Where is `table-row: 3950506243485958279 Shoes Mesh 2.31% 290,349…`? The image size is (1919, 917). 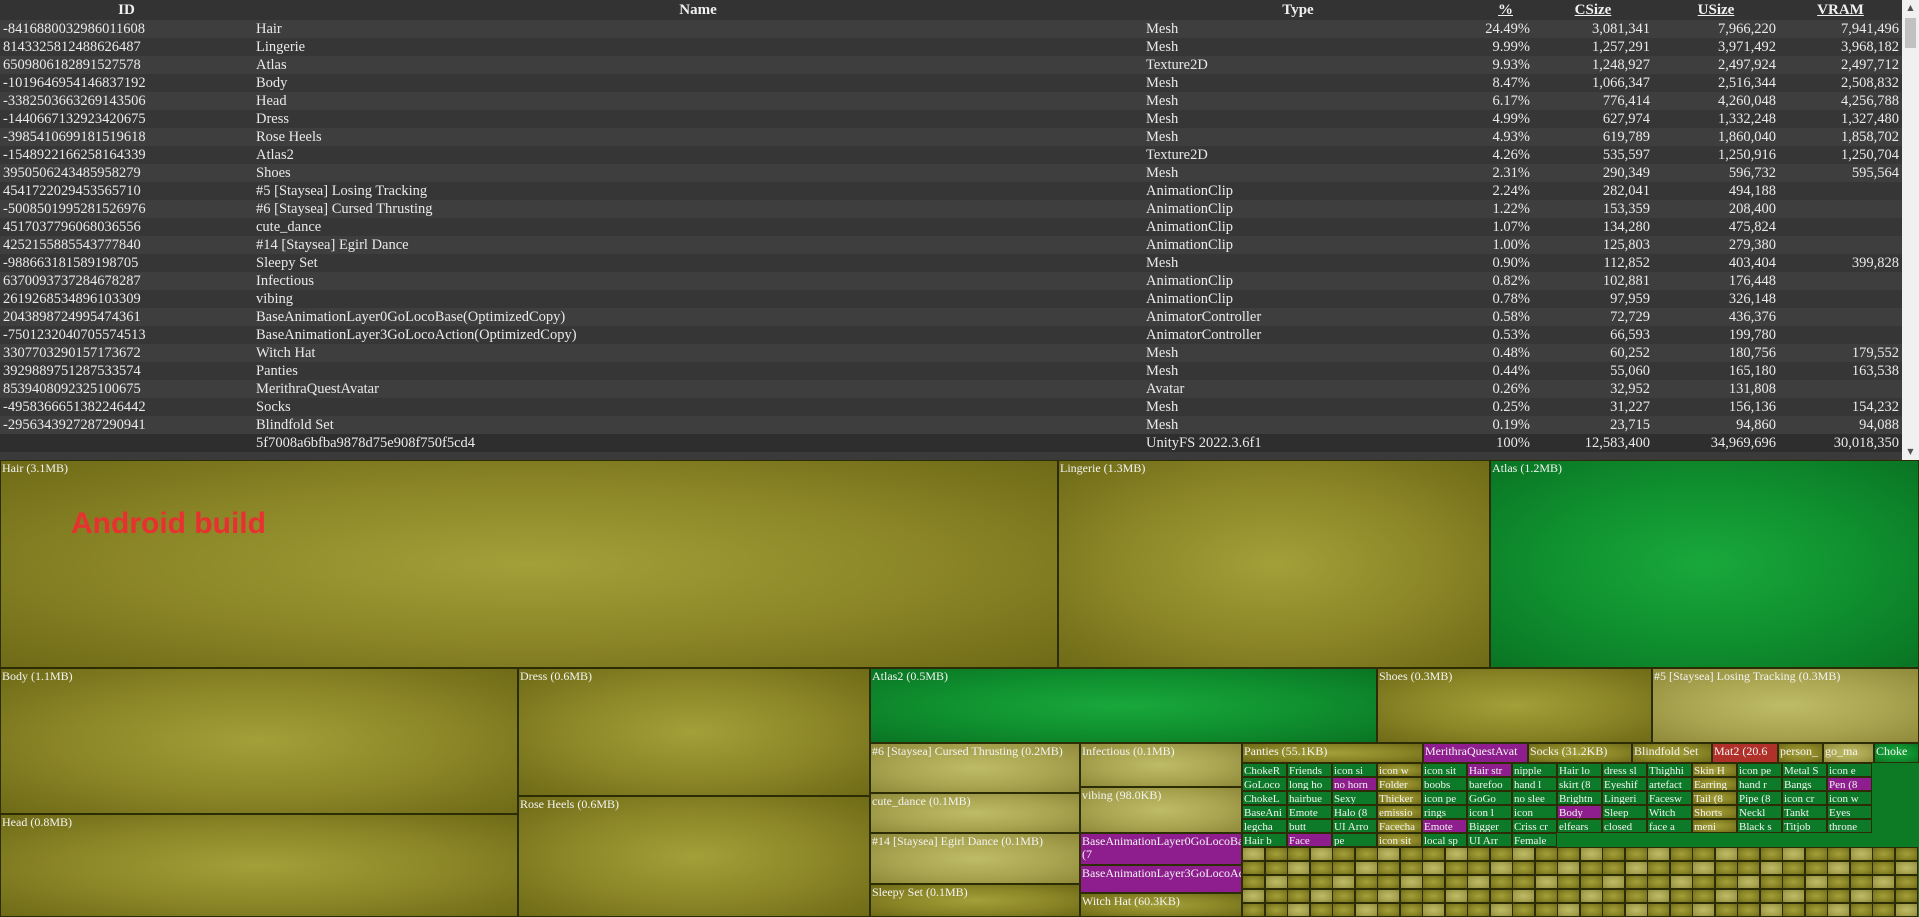
table-row: 3950506243485958279 Shoes Mesh 2.31% 290,349… is located at coordinates (951, 173).